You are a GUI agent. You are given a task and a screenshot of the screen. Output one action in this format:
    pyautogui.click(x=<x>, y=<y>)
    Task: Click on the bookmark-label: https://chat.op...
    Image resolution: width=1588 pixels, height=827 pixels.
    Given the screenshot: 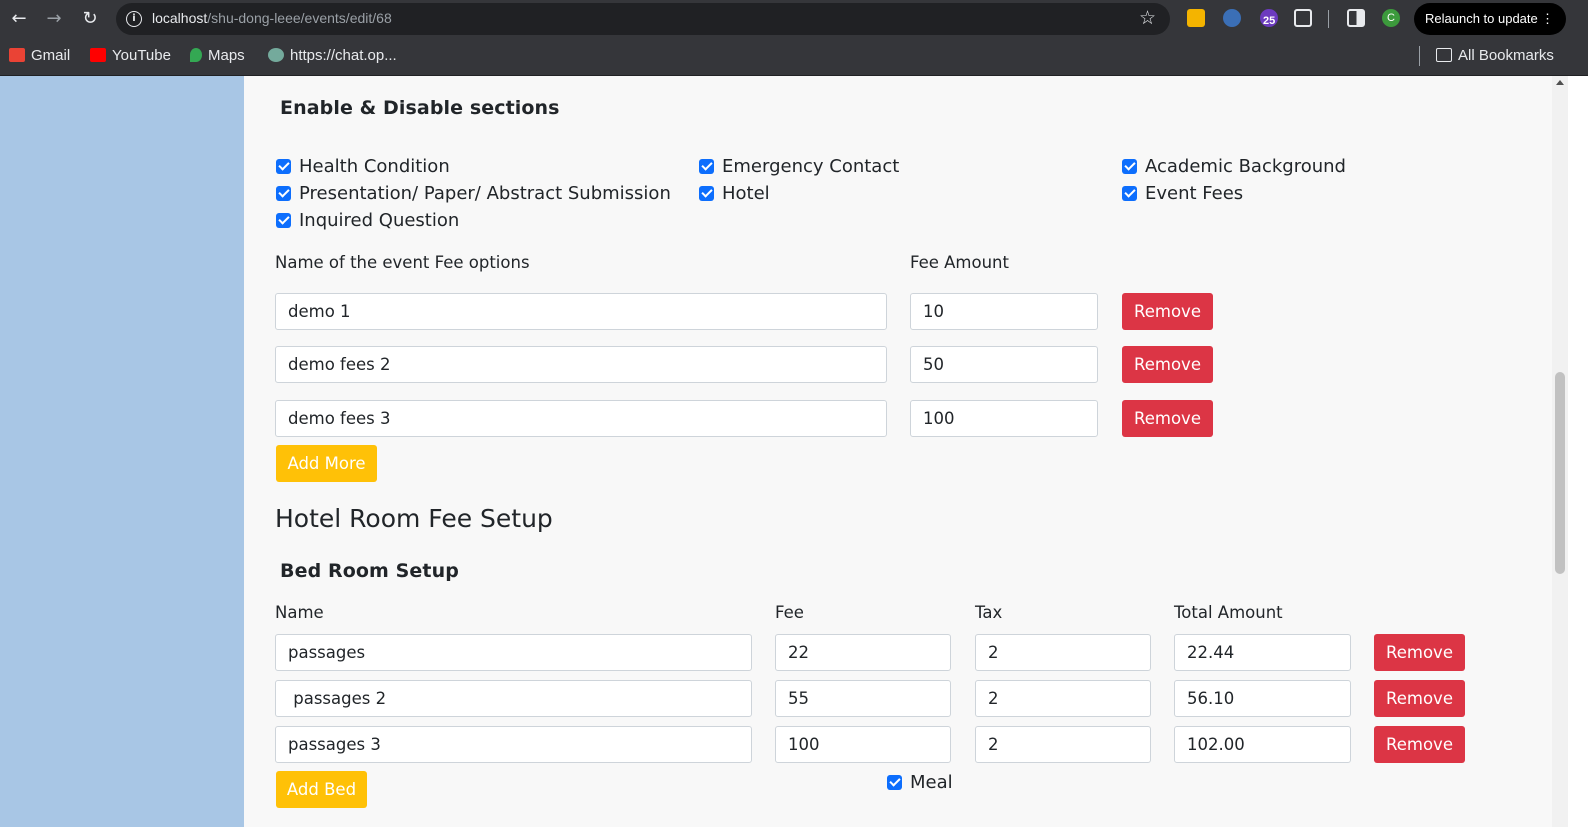 What is the action you would take?
    pyautogui.click(x=343, y=55)
    